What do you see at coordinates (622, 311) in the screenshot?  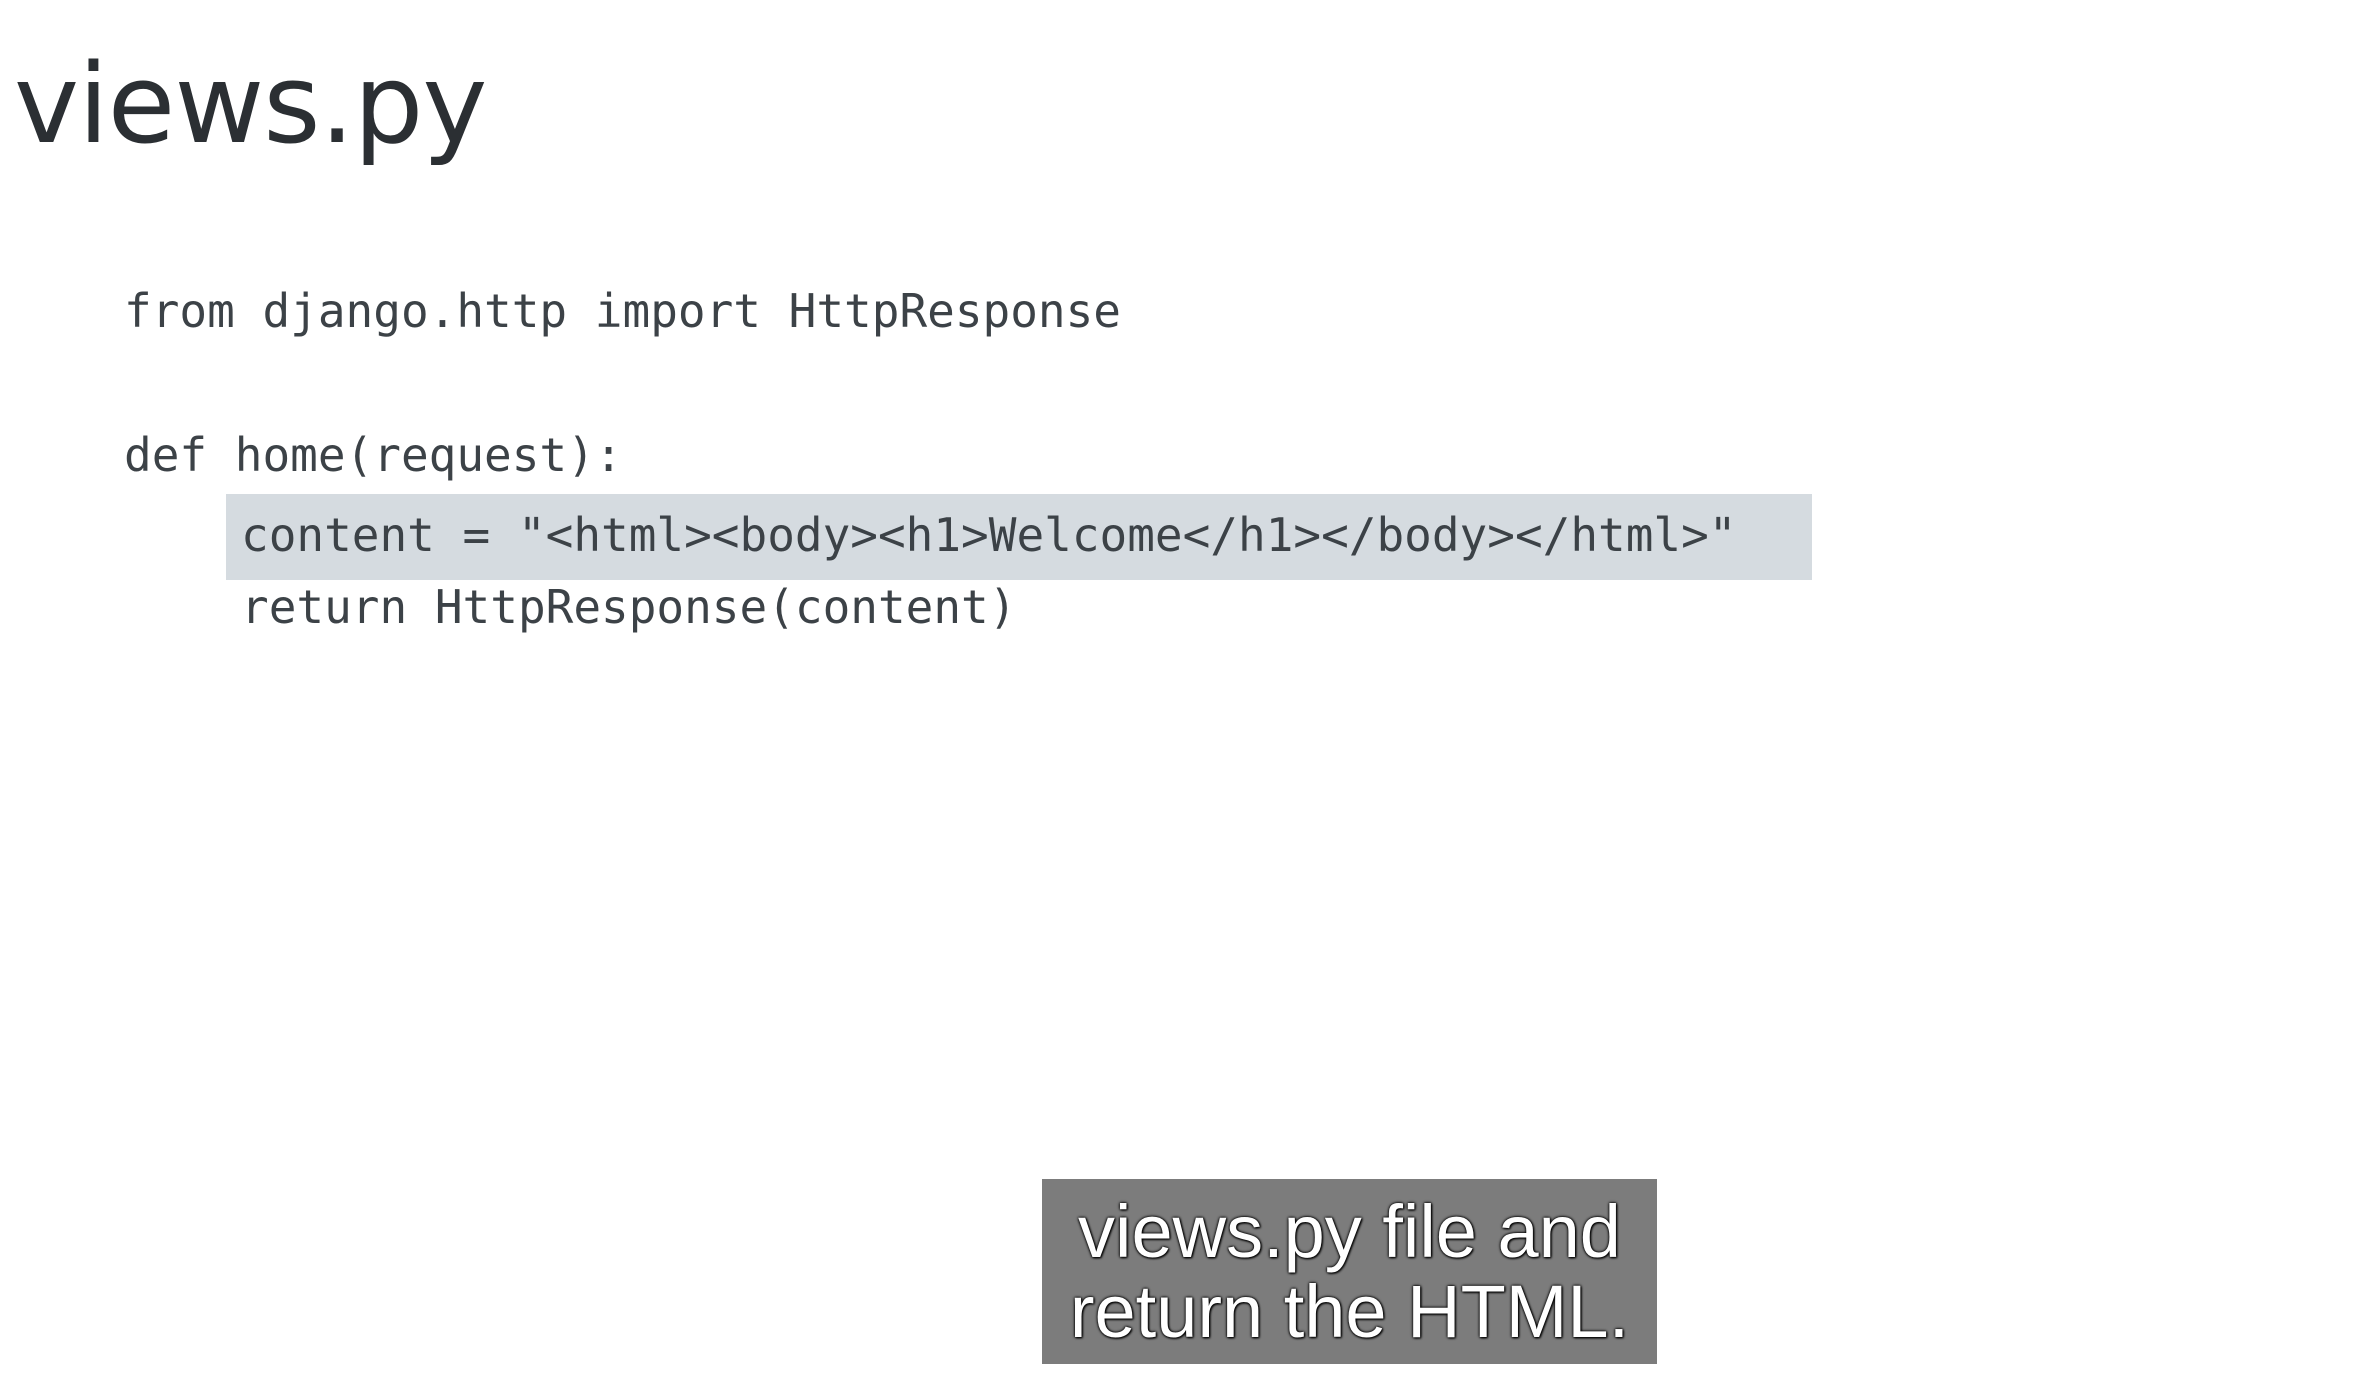 I see `code-line-import: from django.http import HttpResponse` at bounding box center [622, 311].